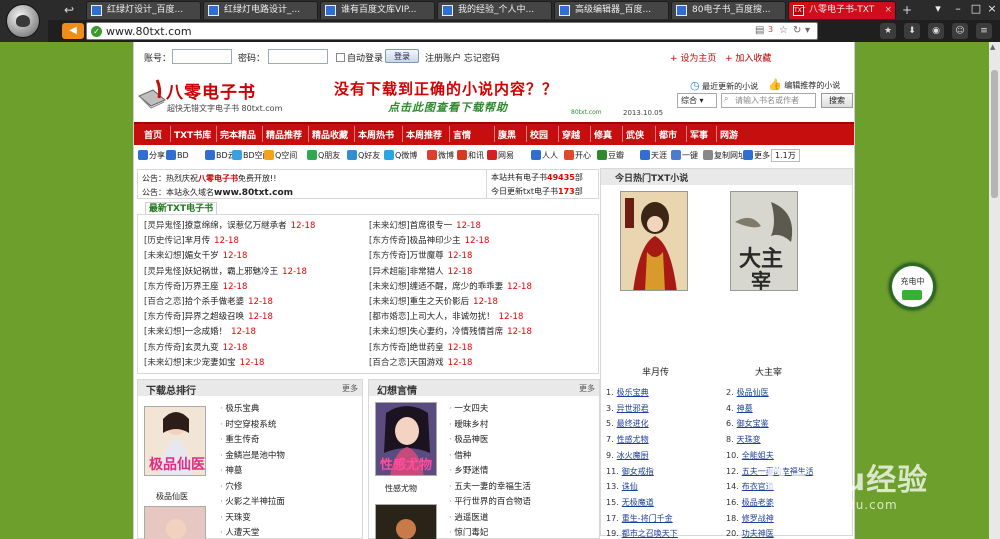 The width and height of the screenshot is (1000, 539). What do you see at coordinates (912, 286) in the screenshot?
I see `charging-widget: 充电中` at bounding box center [912, 286].